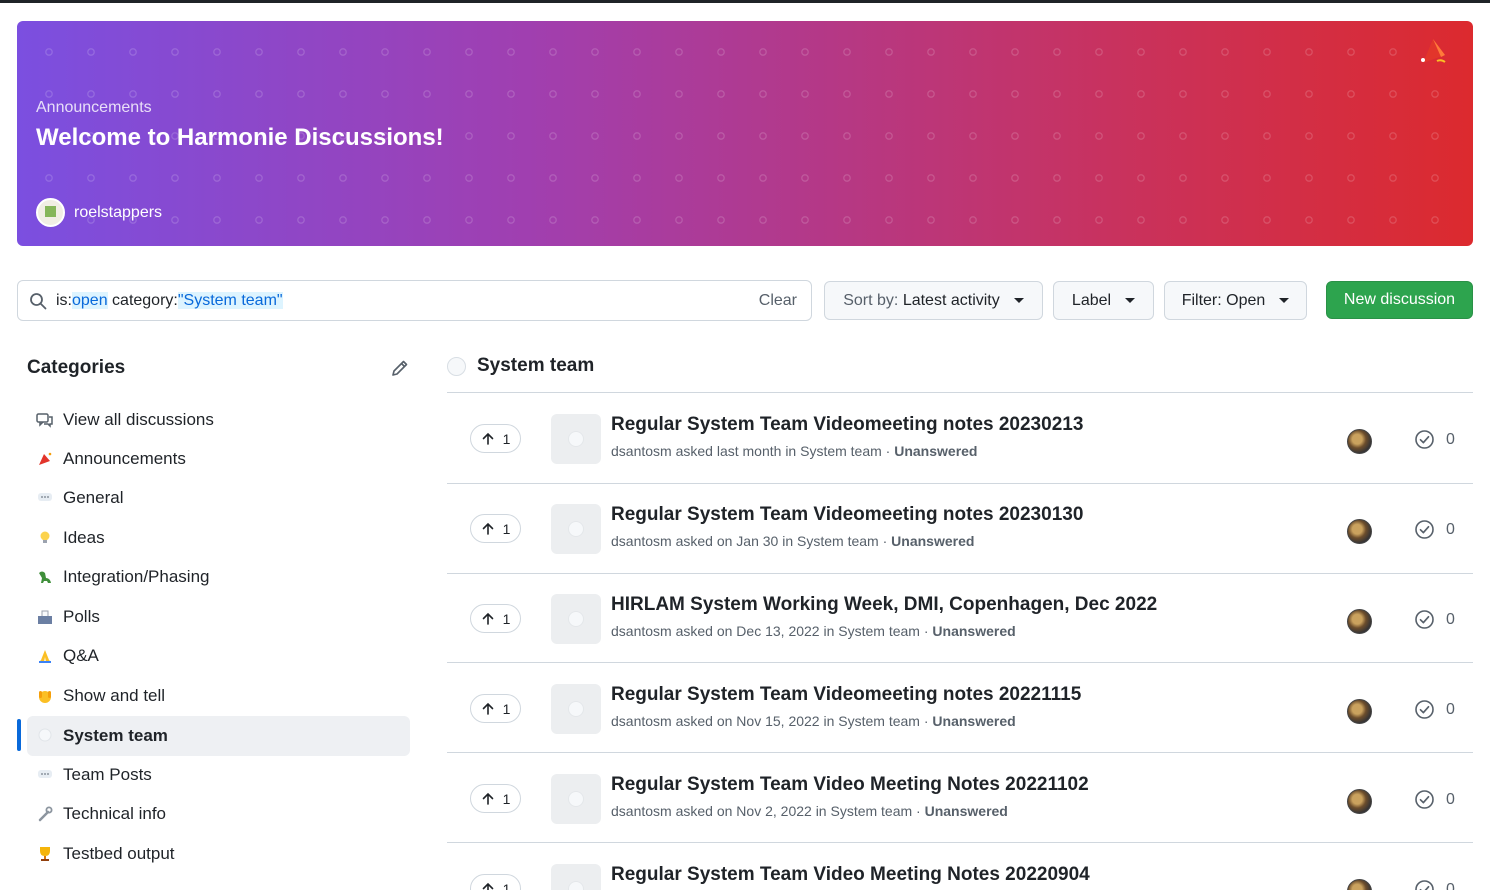  I want to click on search-query: is:open category:"System team", so click(169, 301).